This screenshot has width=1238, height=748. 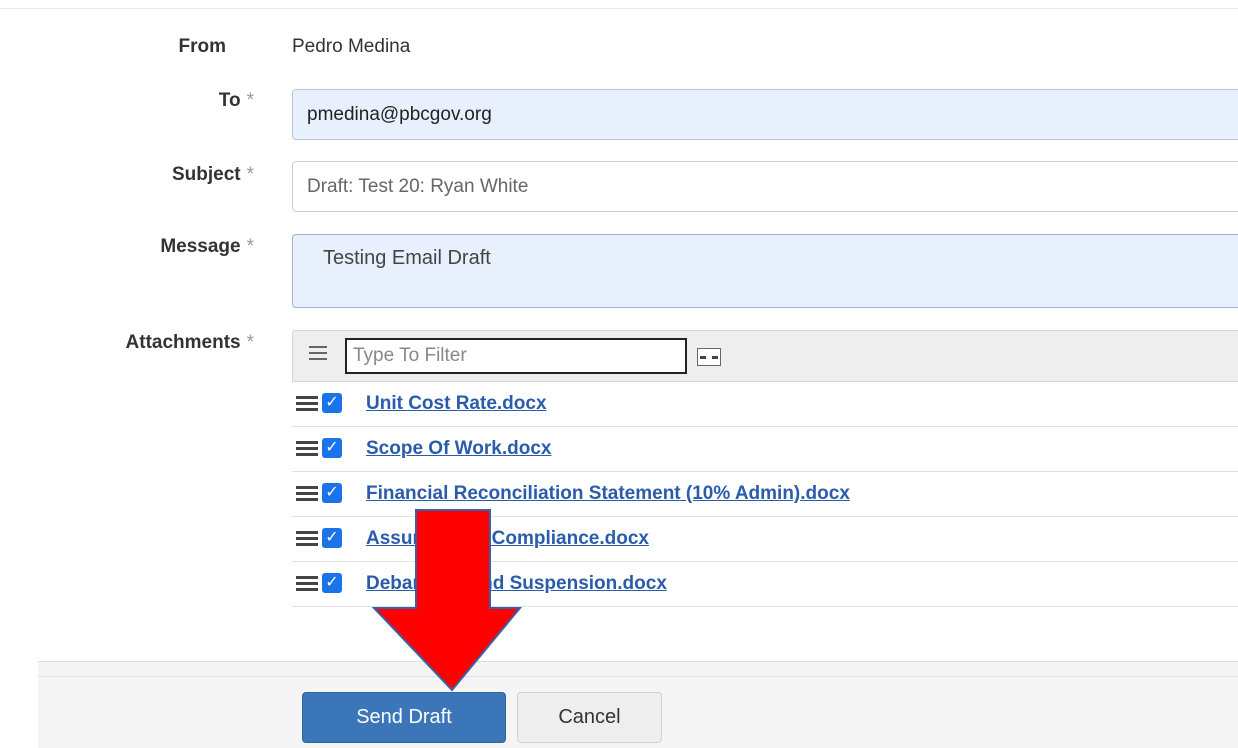 I want to click on subject-label: Subject *, so click(x=212, y=174).